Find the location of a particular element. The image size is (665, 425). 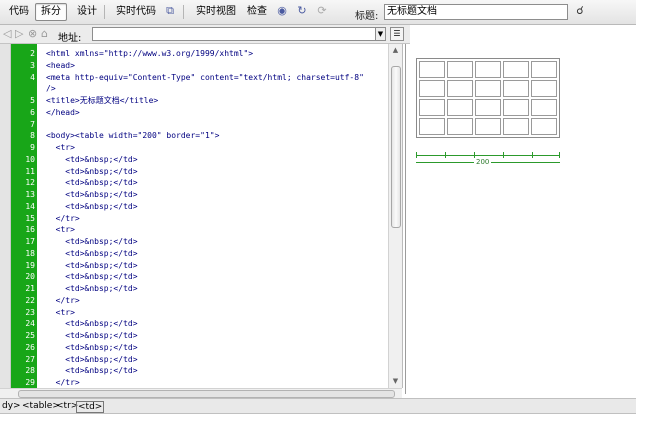

line-number: 6 is located at coordinates (32, 112).